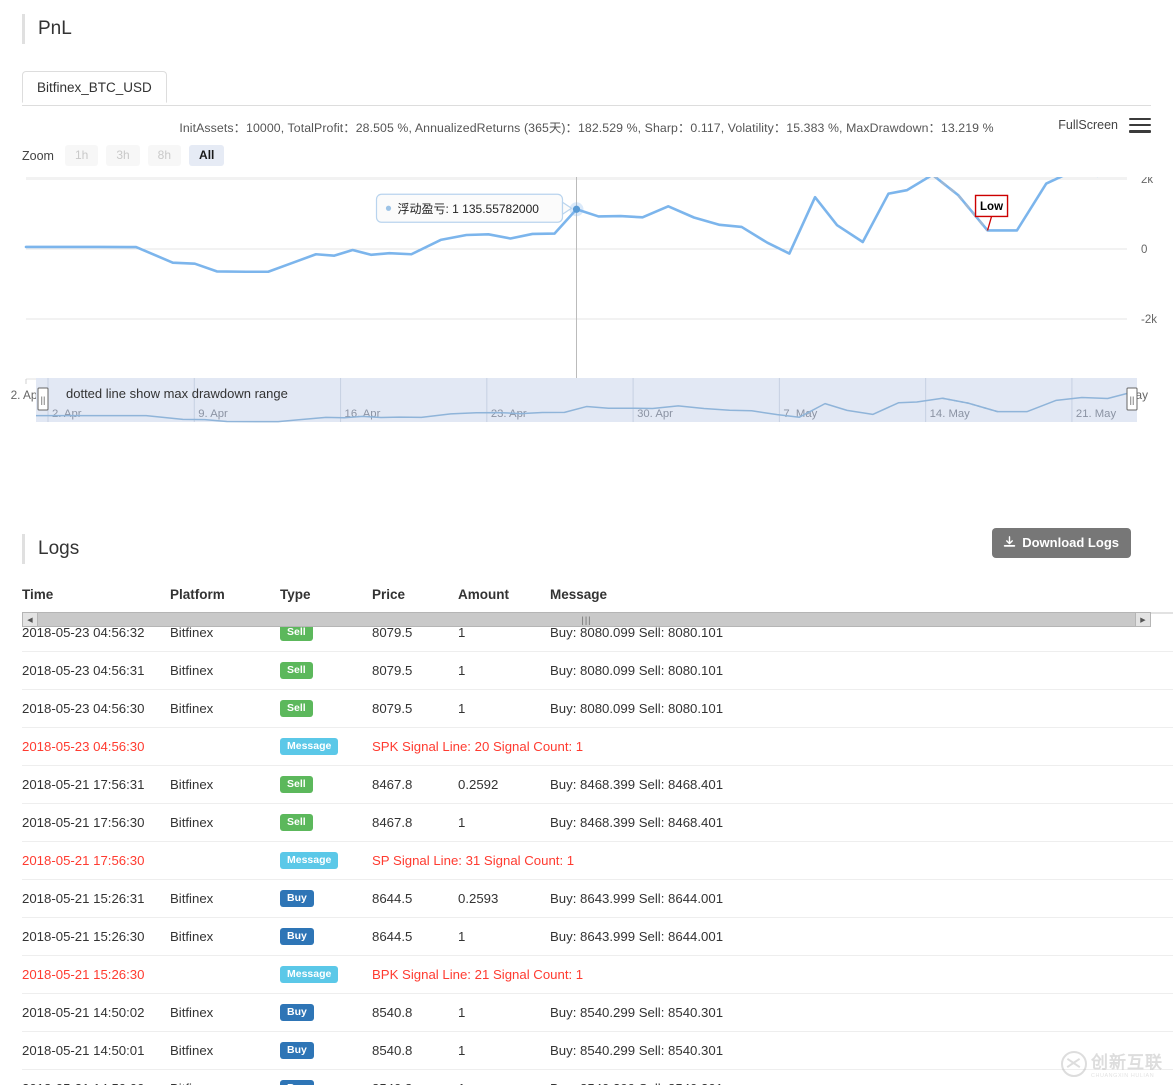  I want to click on zoom-button-1h: 1h, so click(81, 155).